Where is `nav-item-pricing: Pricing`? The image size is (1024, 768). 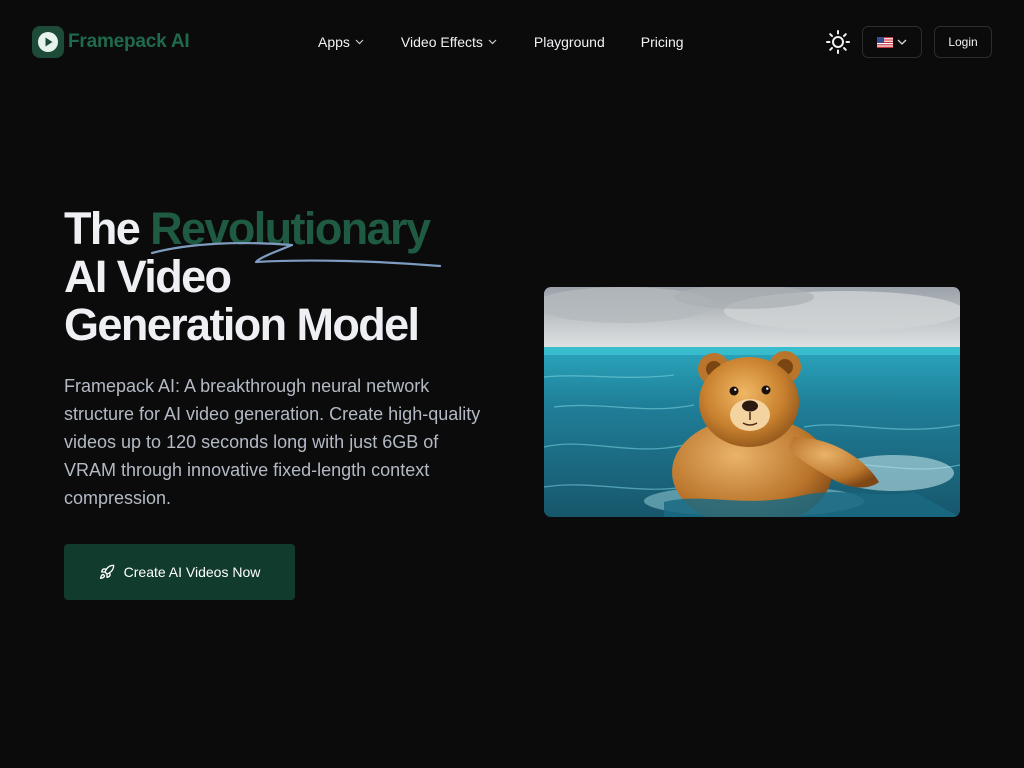 nav-item-pricing: Pricing is located at coordinates (662, 42).